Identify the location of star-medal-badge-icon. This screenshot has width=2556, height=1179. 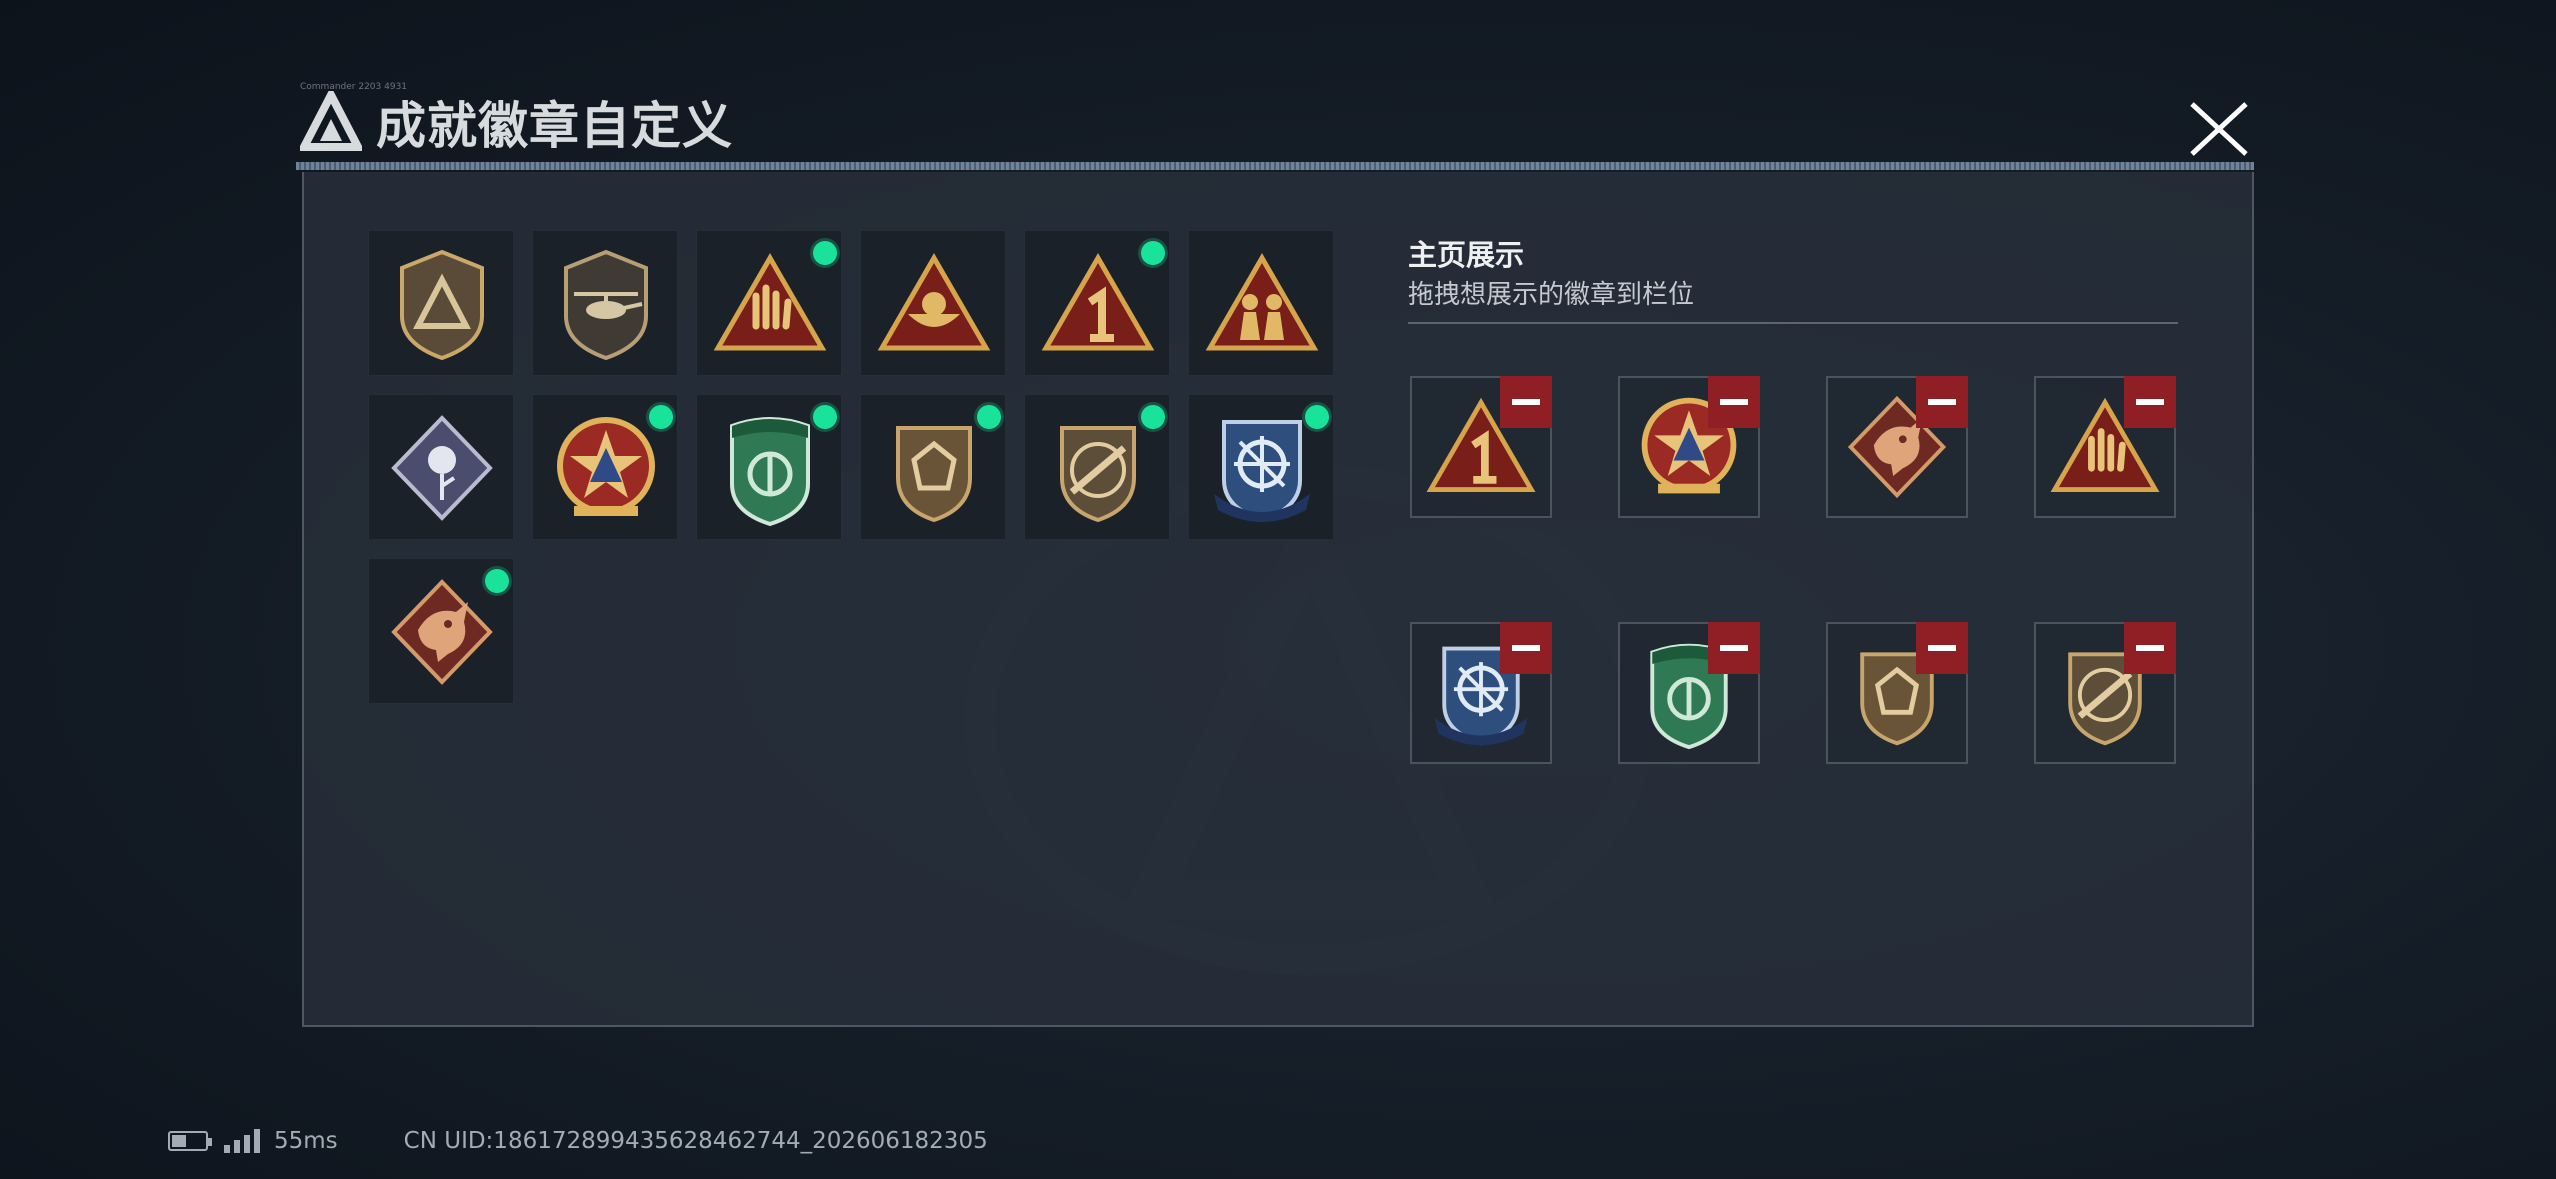
(606, 466).